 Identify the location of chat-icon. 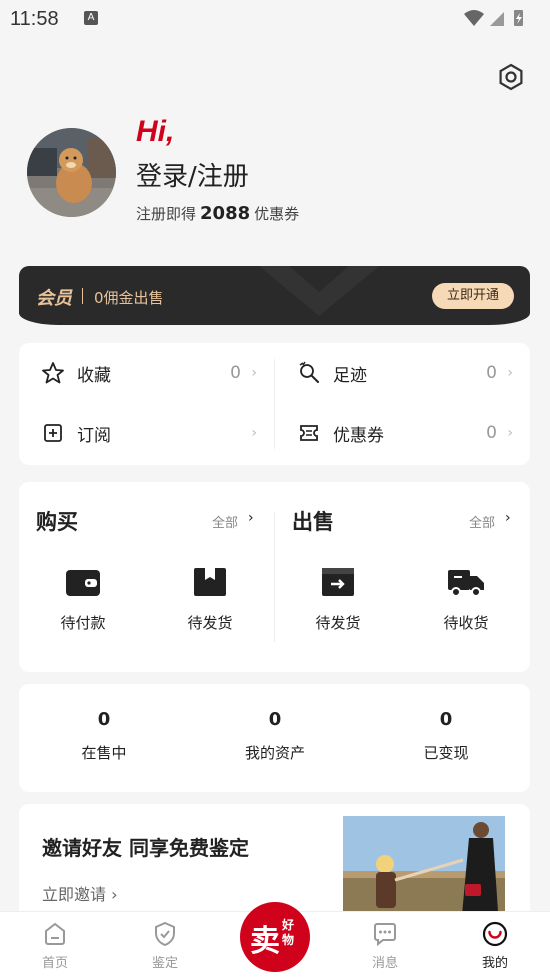
(385, 935).